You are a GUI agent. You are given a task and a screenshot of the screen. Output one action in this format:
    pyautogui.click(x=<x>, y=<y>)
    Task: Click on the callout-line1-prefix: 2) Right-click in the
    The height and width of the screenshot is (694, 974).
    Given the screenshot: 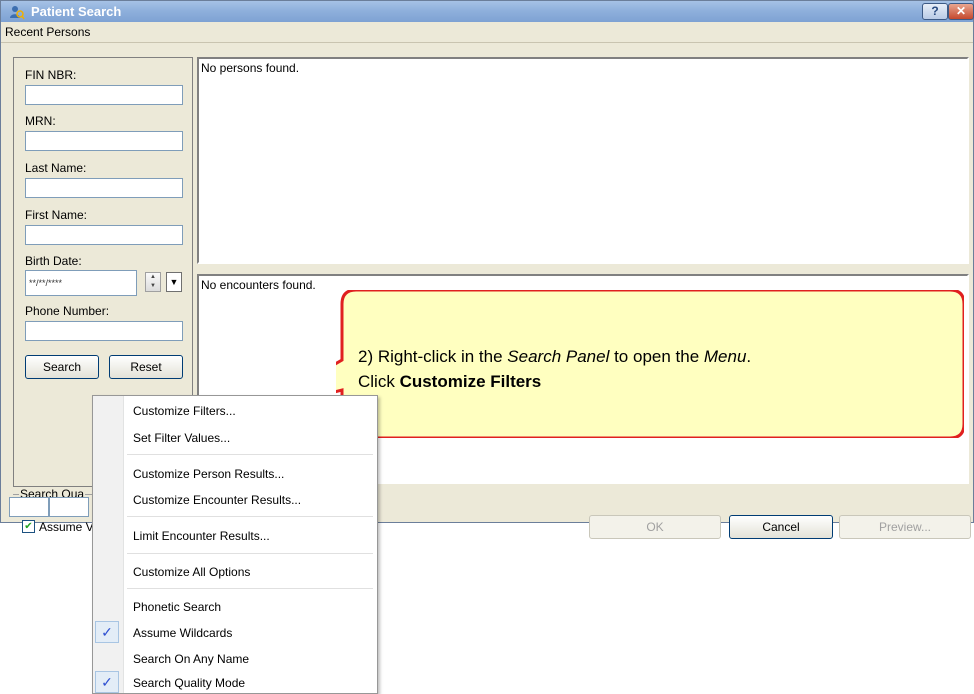 What is the action you would take?
    pyautogui.click(x=433, y=356)
    